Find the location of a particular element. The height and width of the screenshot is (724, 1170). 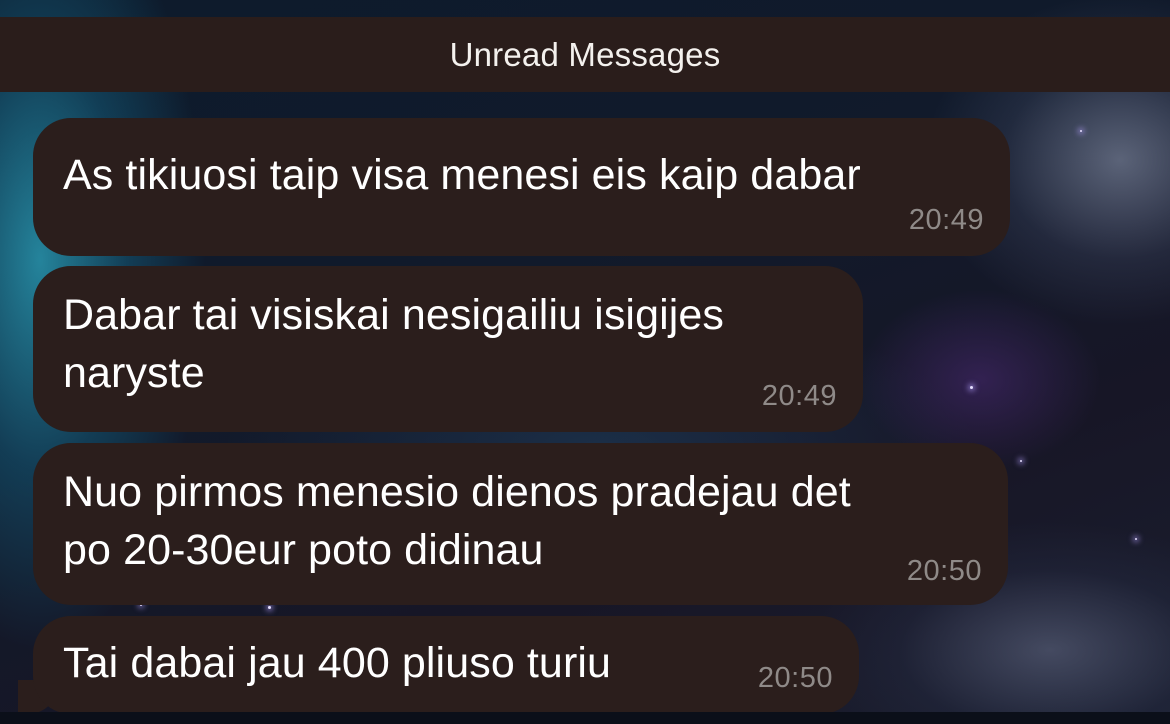

bottom-edge is located at coordinates (585, 718).